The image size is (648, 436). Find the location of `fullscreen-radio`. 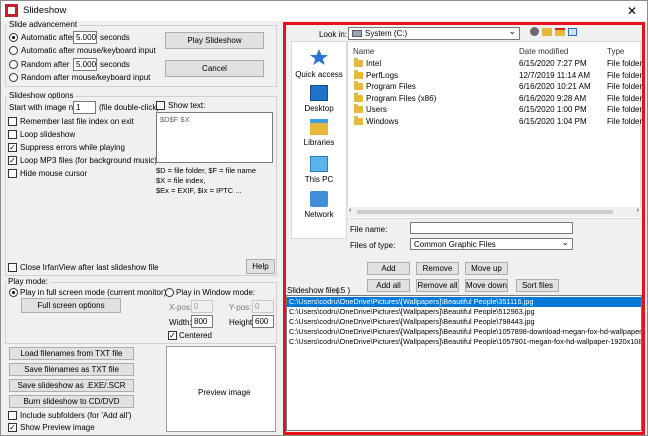

fullscreen-radio is located at coordinates (13, 292).